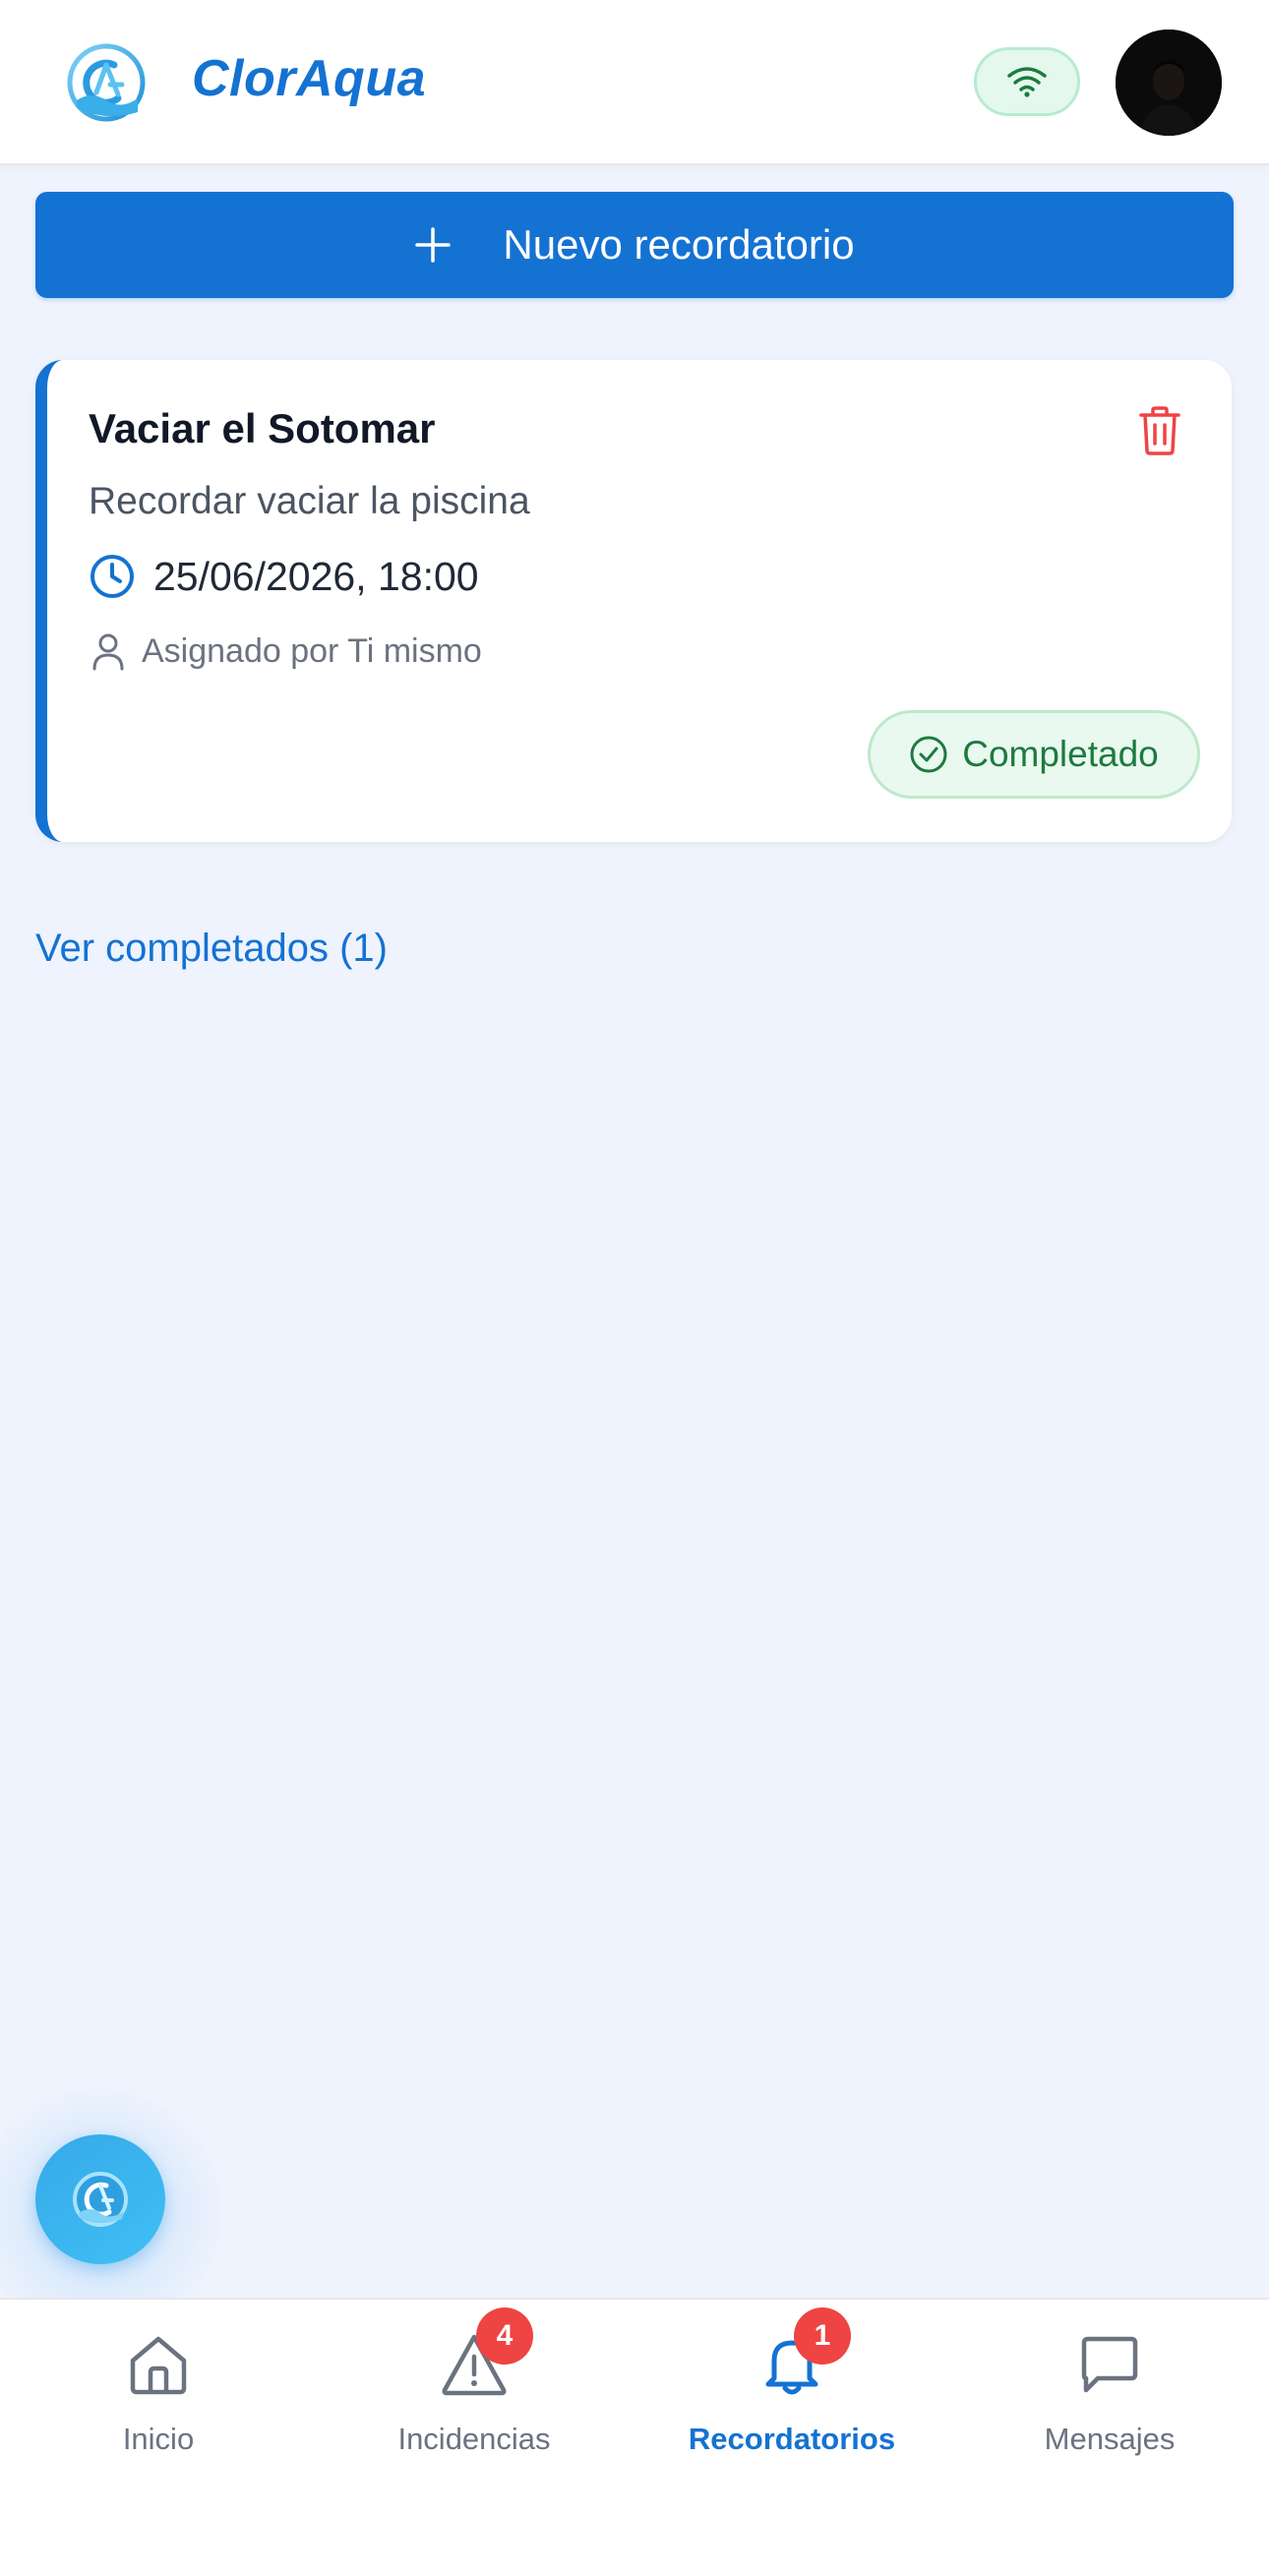  What do you see at coordinates (1159, 431) in the screenshot?
I see `trash-icon` at bounding box center [1159, 431].